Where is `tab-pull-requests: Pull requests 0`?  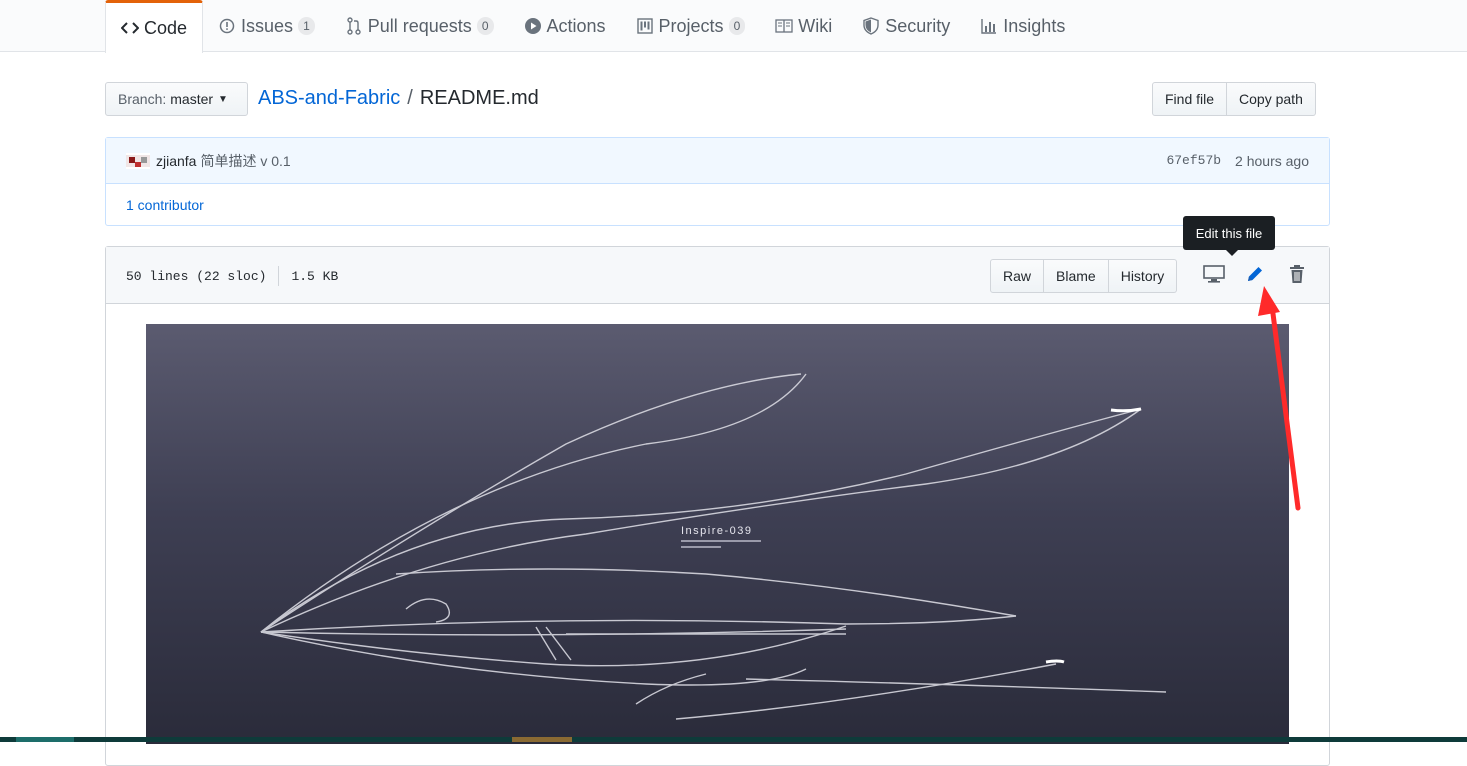
tab-pull-requests: Pull requests 0 is located at coordinates (419, 26).